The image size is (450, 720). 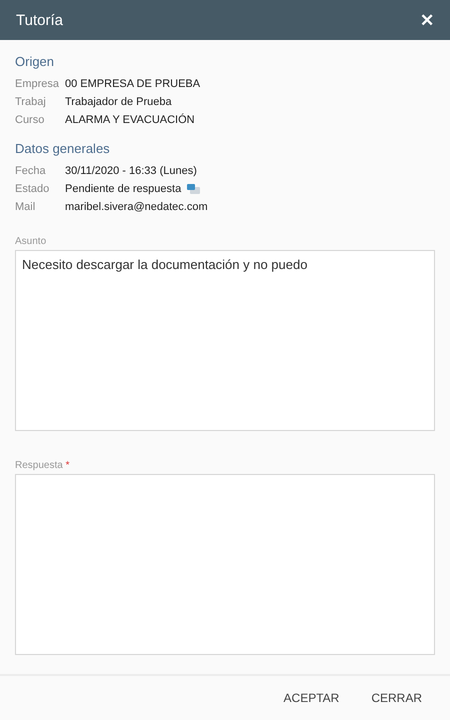 I want to click on section-heading: Datos generales, so click(x=63, y=148).